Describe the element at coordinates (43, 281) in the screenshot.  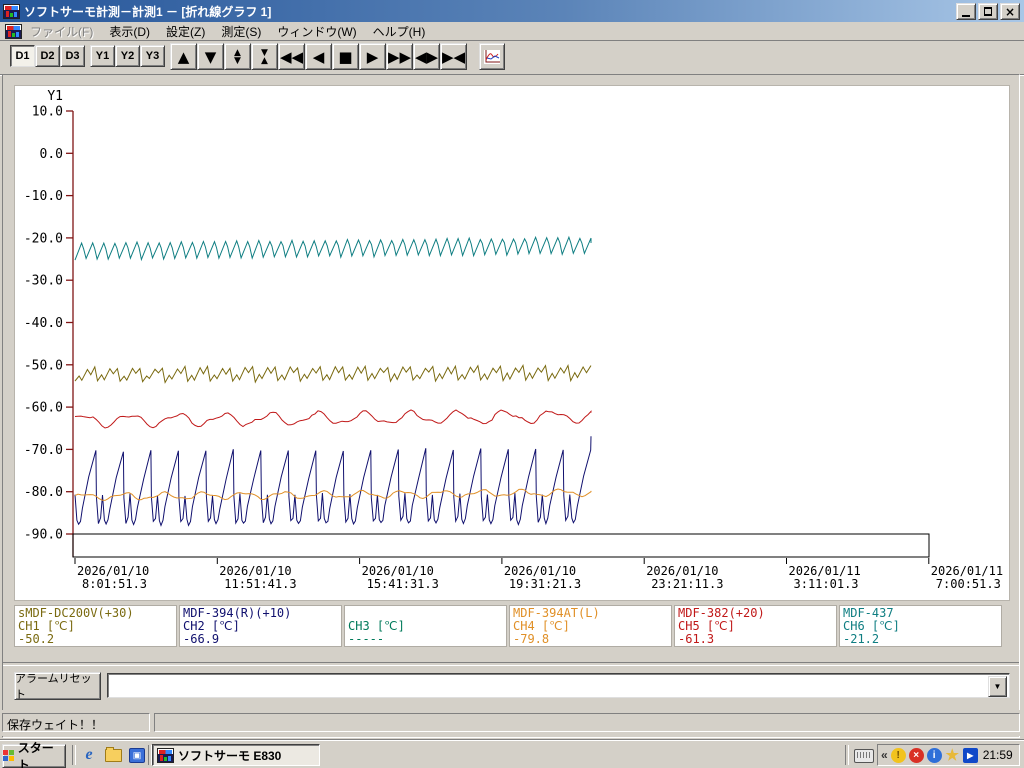
I see `svg-text: -30.0` at that location.